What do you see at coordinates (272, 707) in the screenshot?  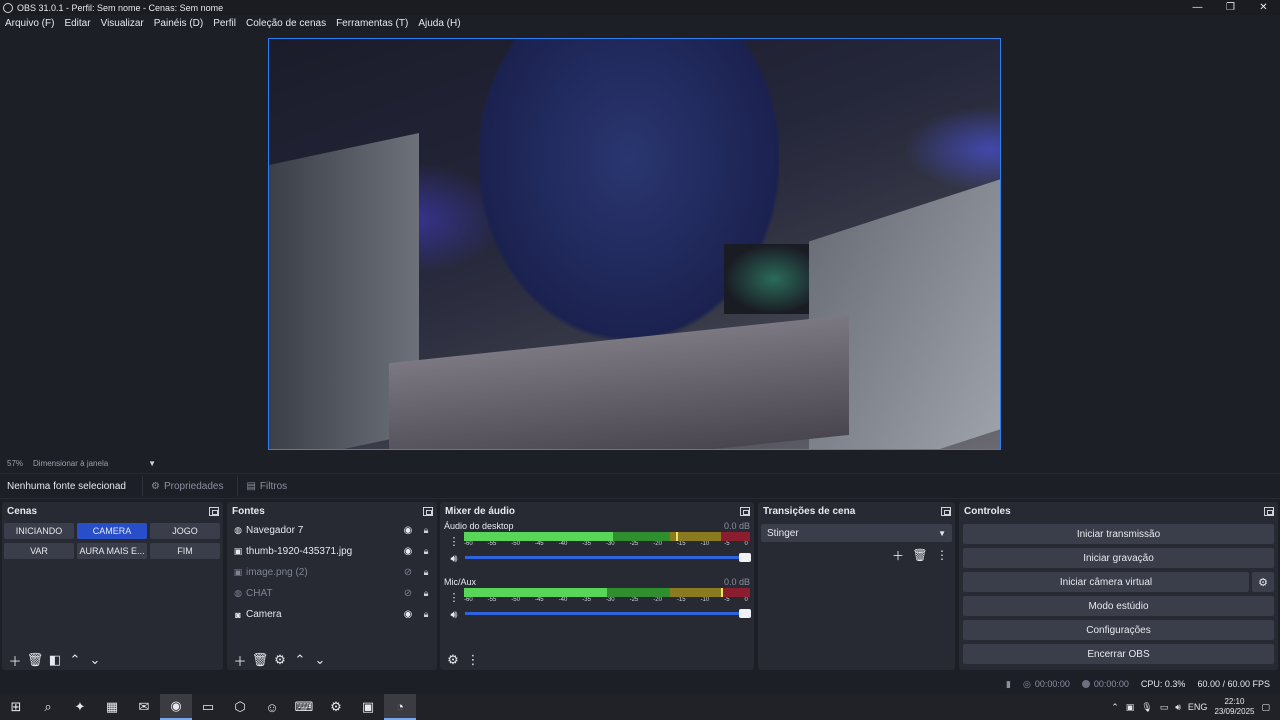 I see `discord-icon: ☺` at bounding box center [272, 707].